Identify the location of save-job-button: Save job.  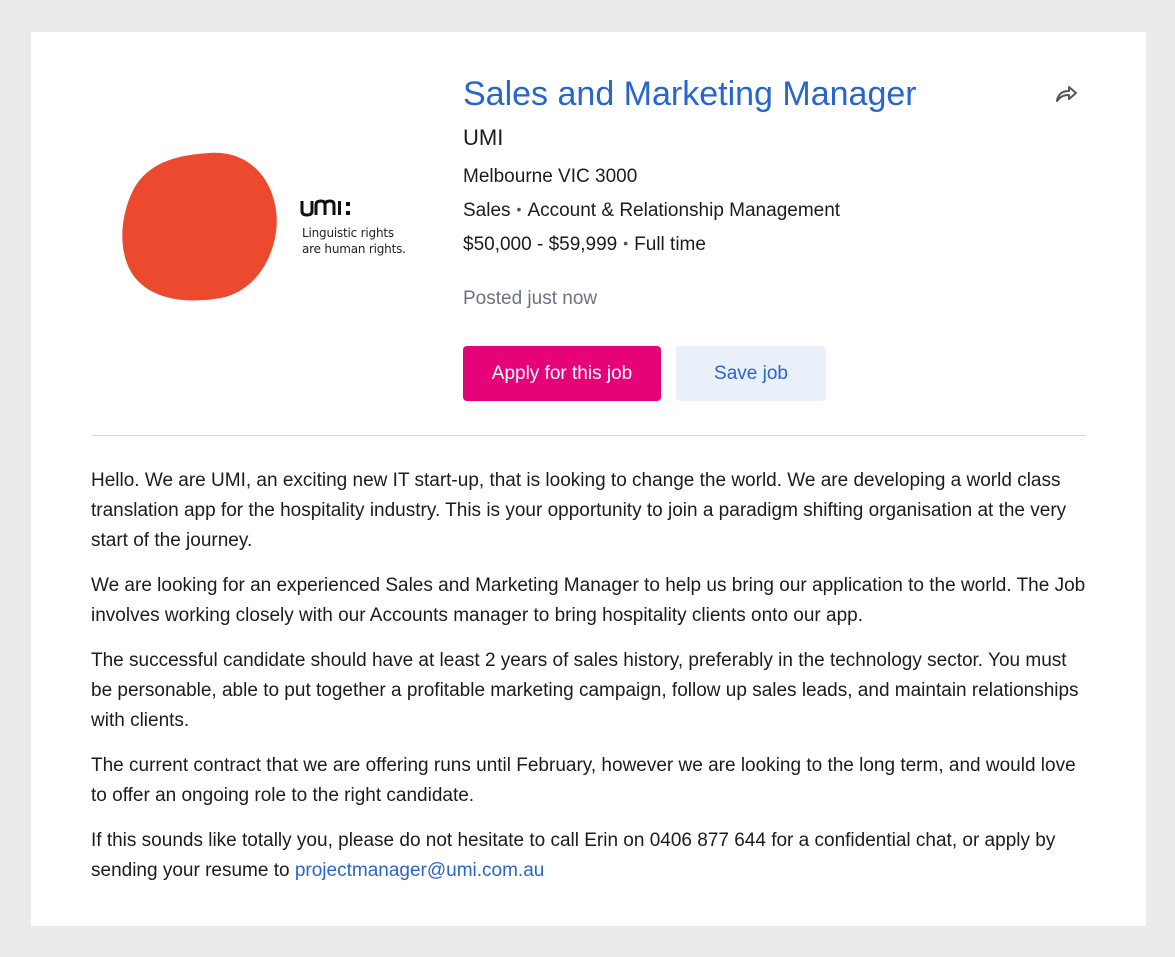
(751, 373).